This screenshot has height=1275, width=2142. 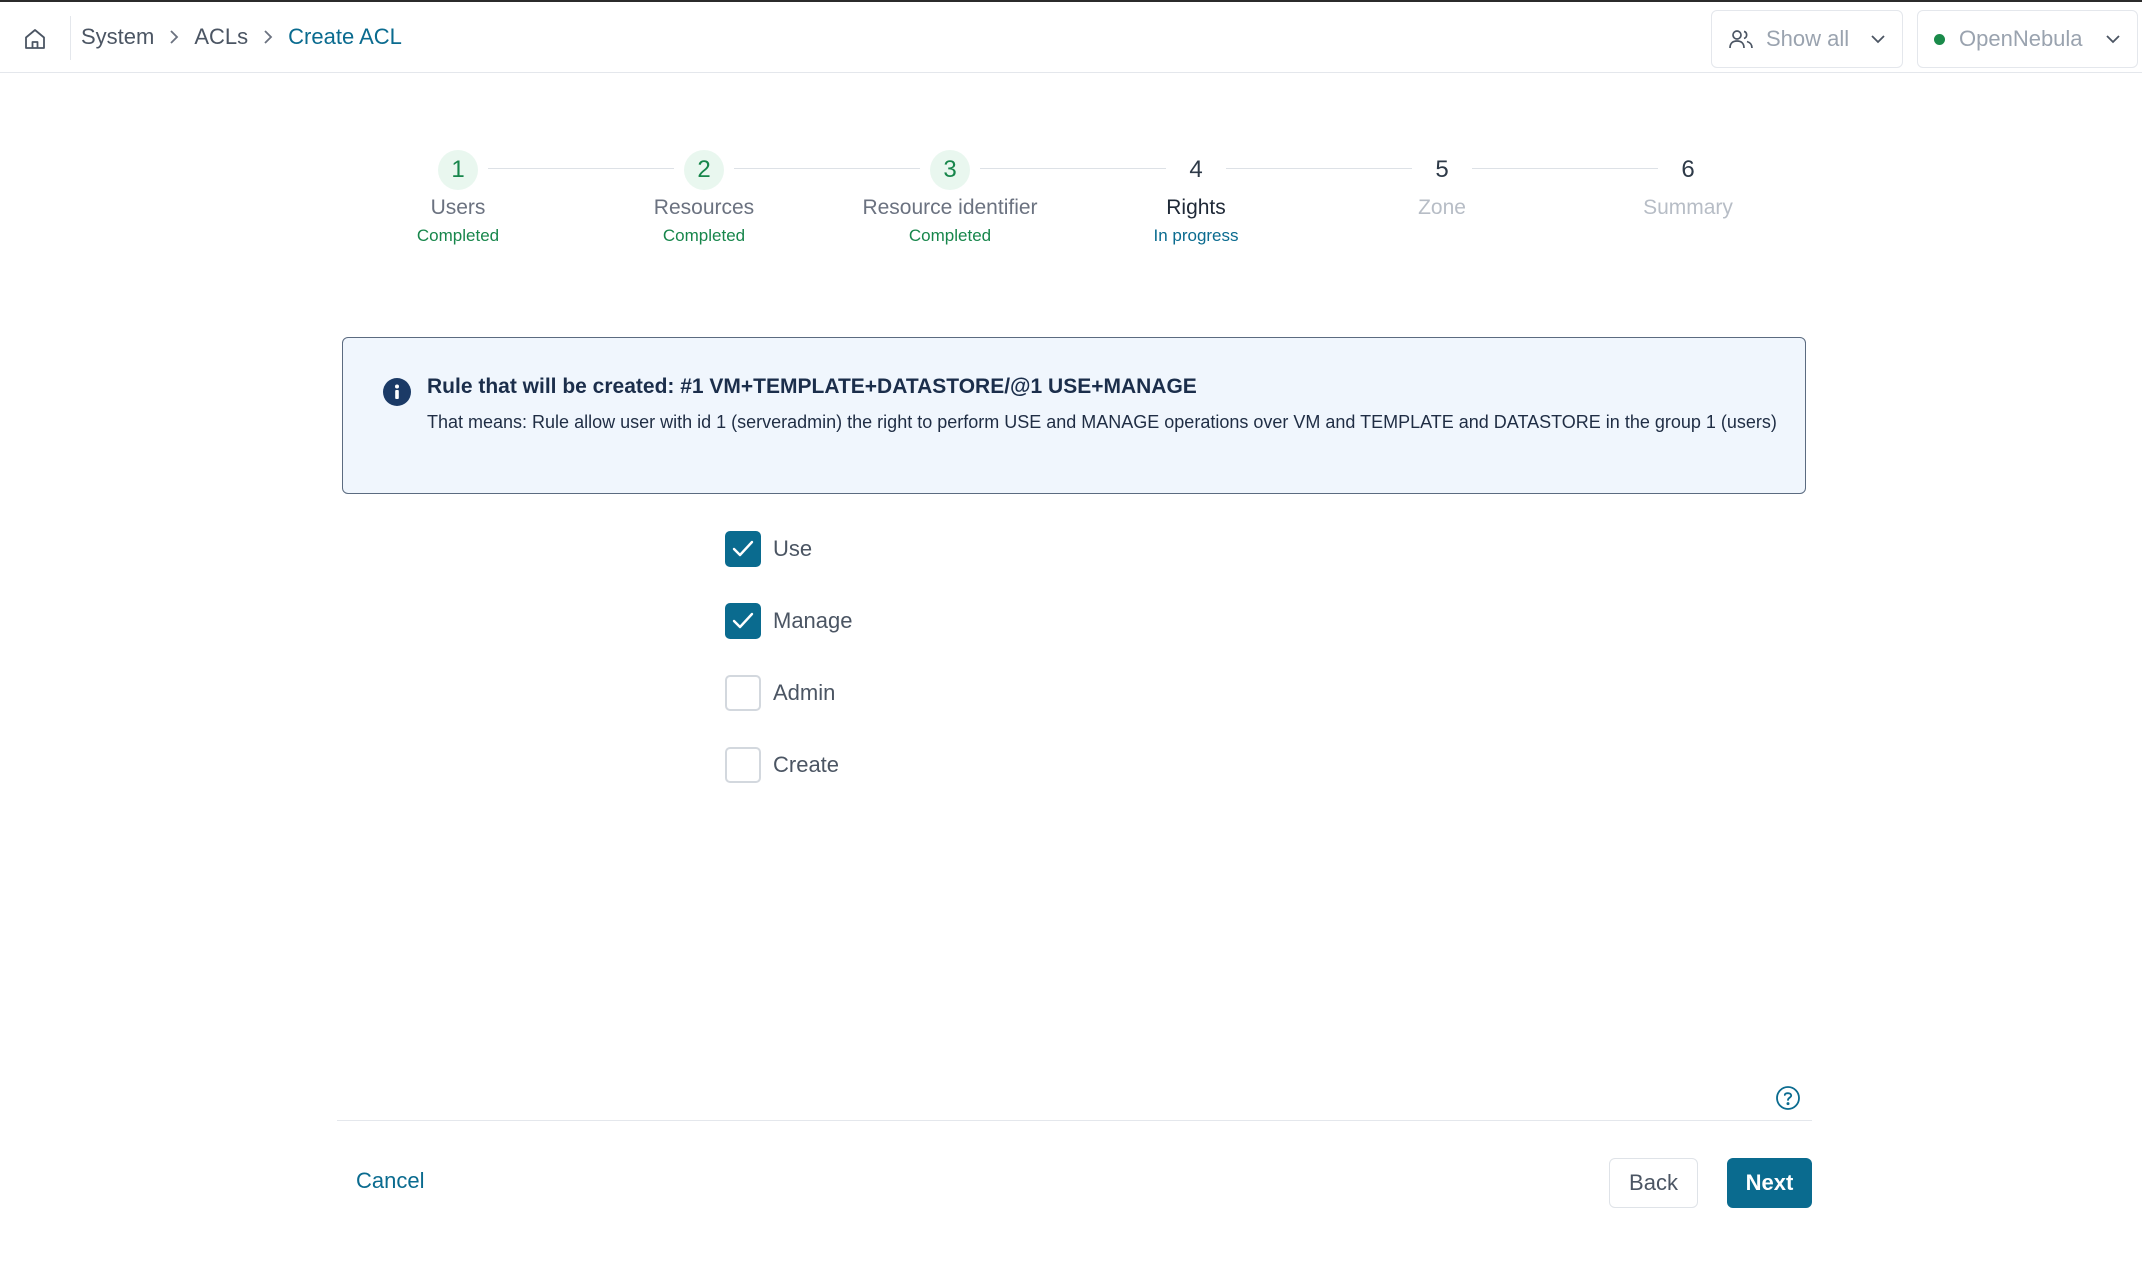 What do you see at coordinates (1741, 39) in the screenshot?
I see `users-icon` at bounding box center [1741, 39].